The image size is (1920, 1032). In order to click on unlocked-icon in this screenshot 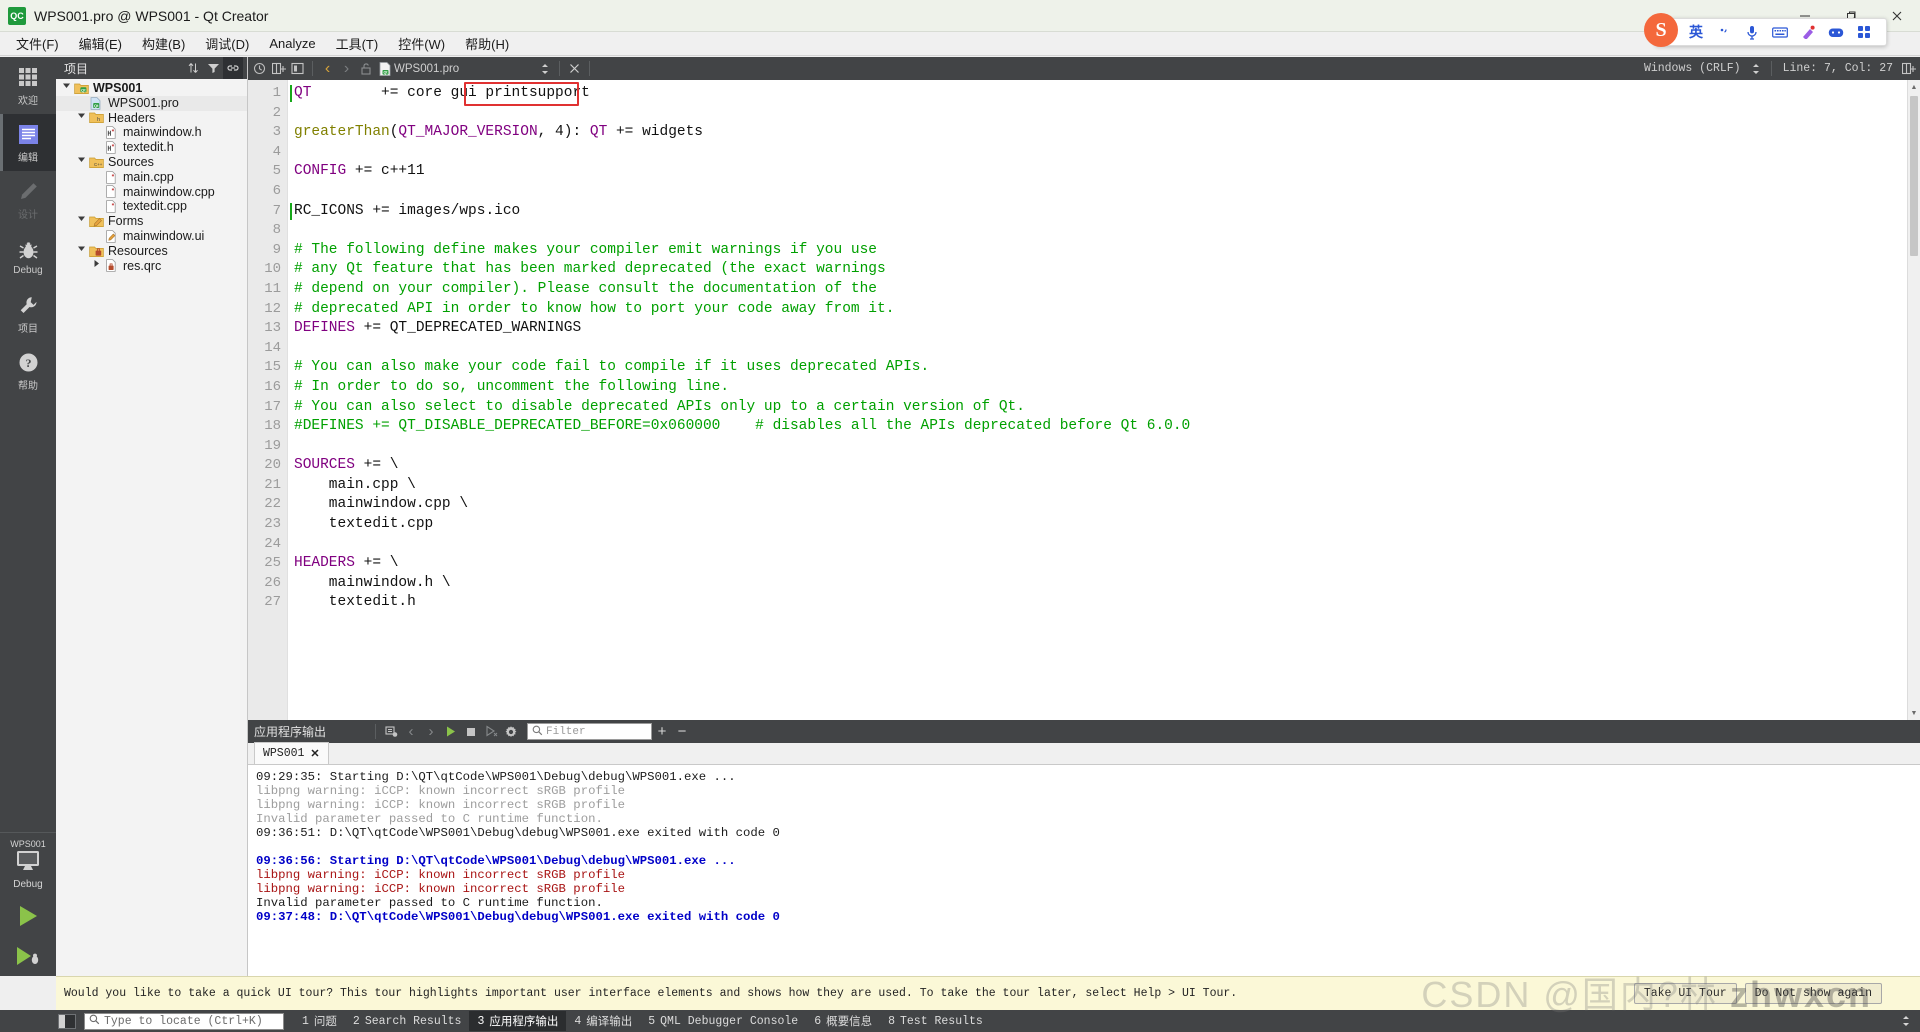, I will do `click(365, 68)`.